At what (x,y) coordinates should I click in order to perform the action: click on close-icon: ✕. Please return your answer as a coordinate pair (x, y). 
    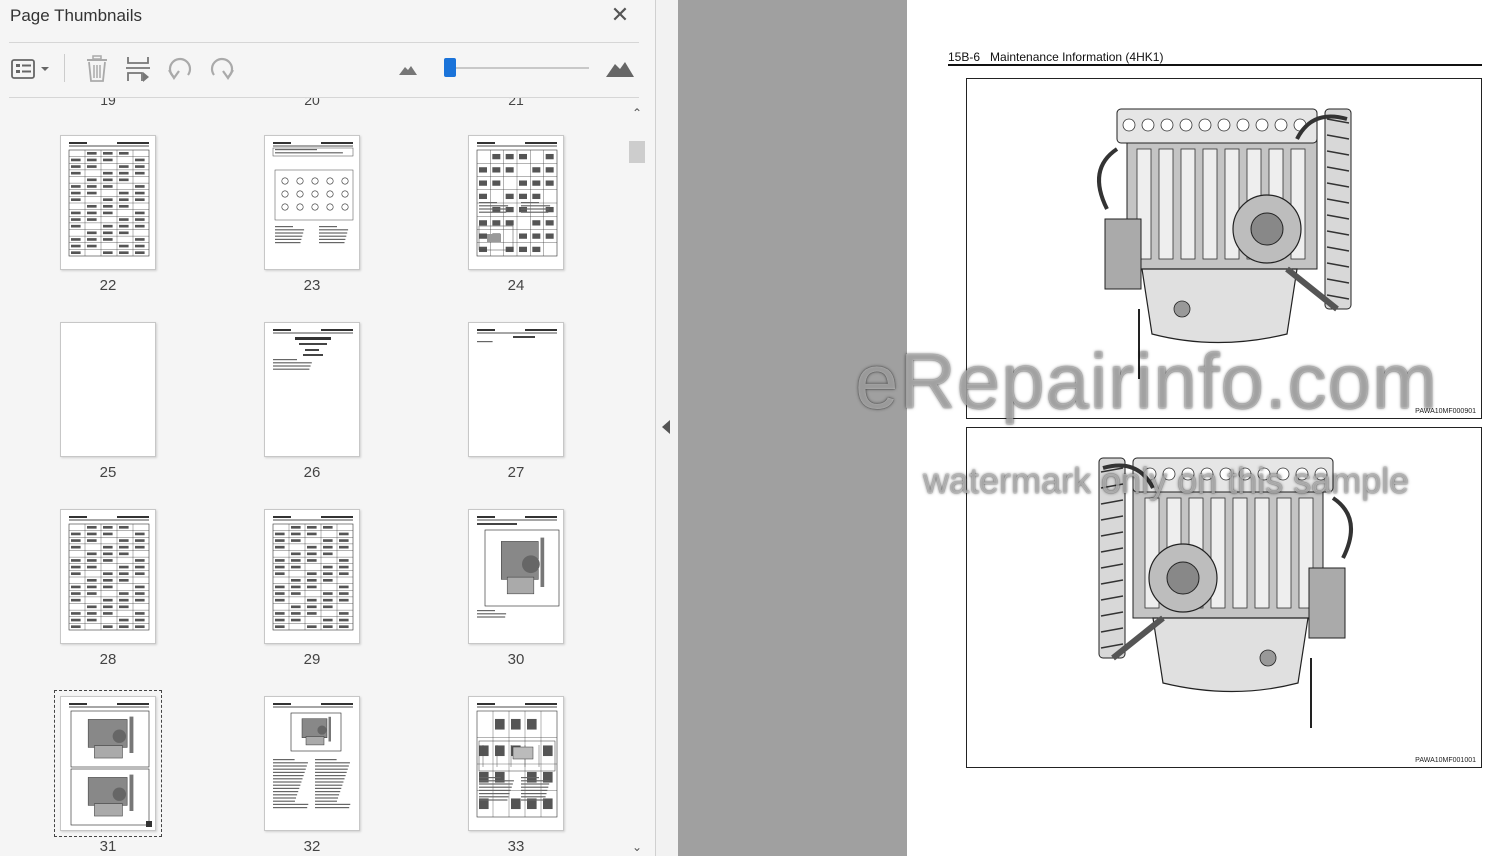
    Looking at the image, I should click on (620, 15).